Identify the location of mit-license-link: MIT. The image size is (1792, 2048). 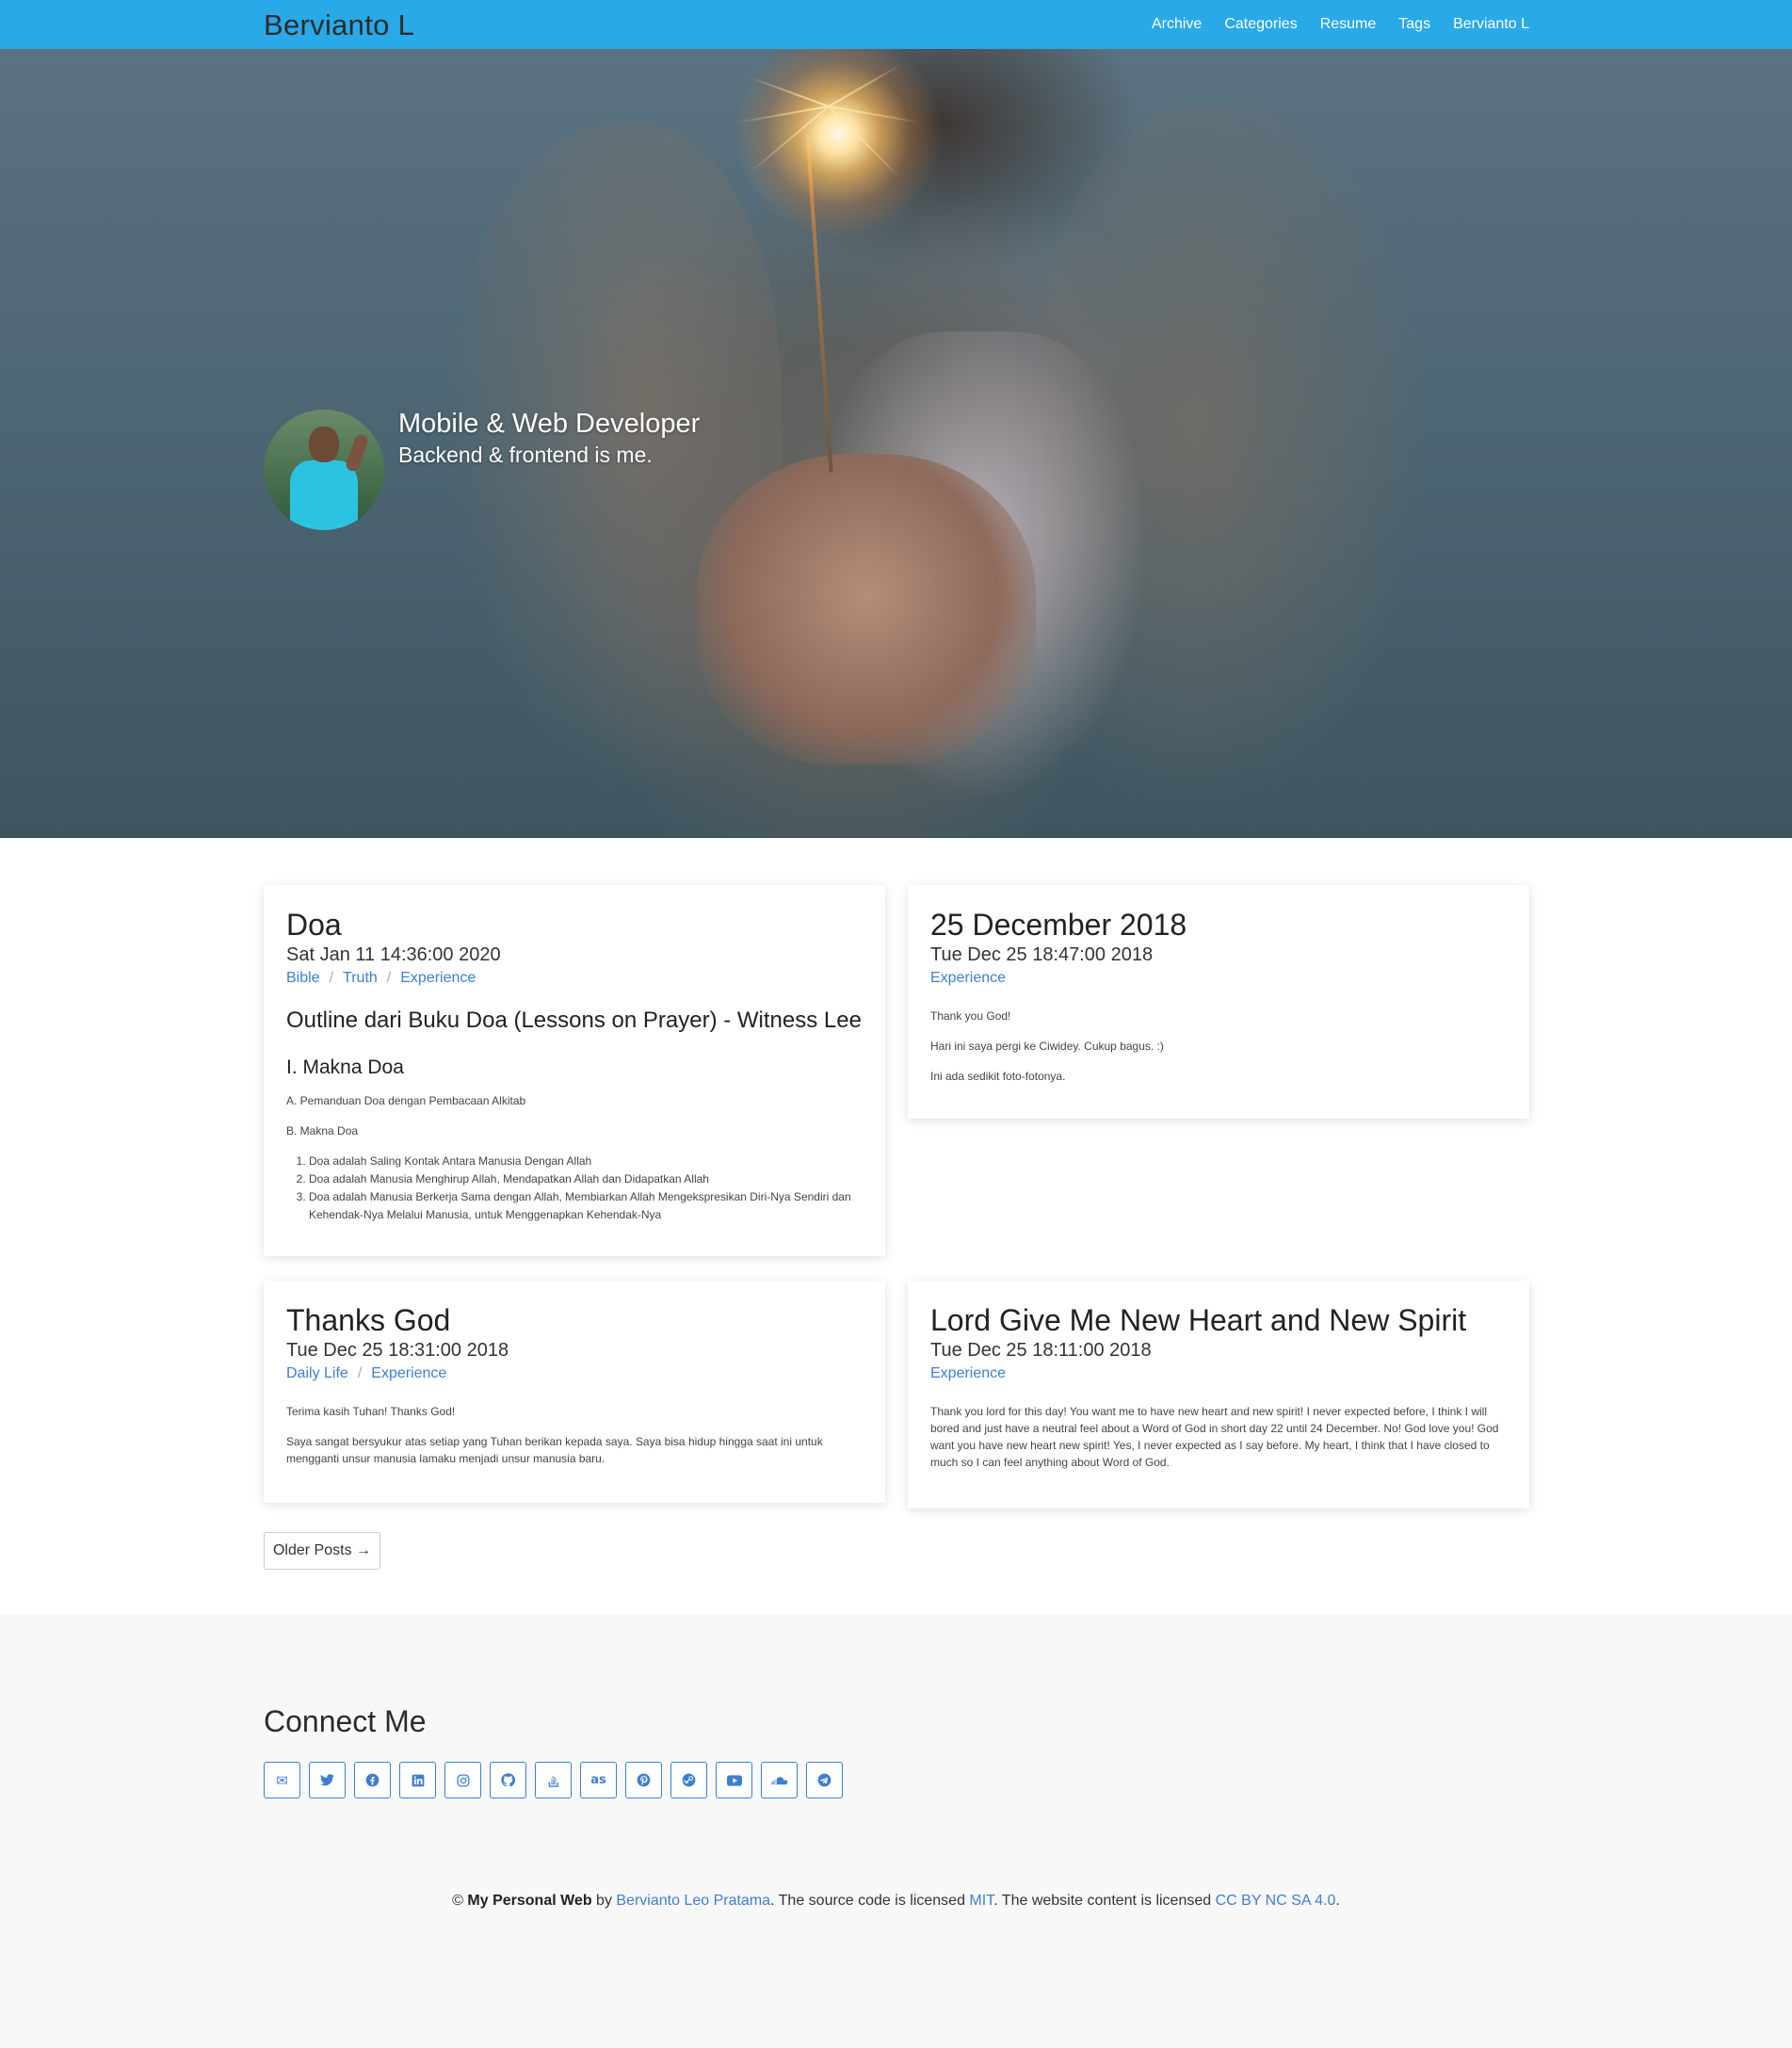
(981, 1901).